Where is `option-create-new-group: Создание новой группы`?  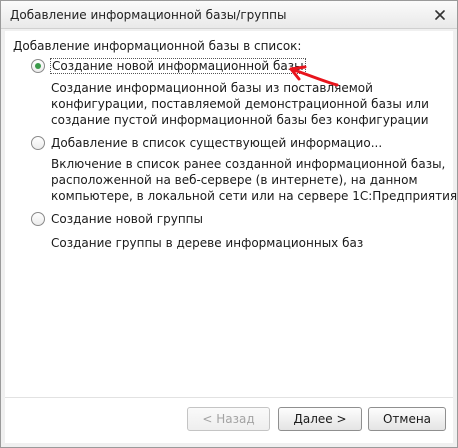 option-create-new-group: Создание новой группы is located at coordinates (117, 219).